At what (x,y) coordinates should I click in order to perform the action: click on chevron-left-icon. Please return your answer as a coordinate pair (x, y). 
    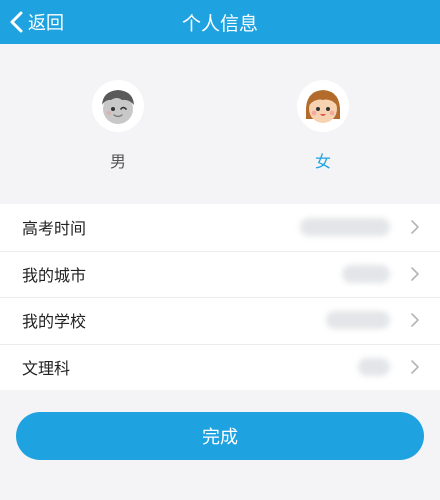
    Looking at the image, I should click on (16, 22).